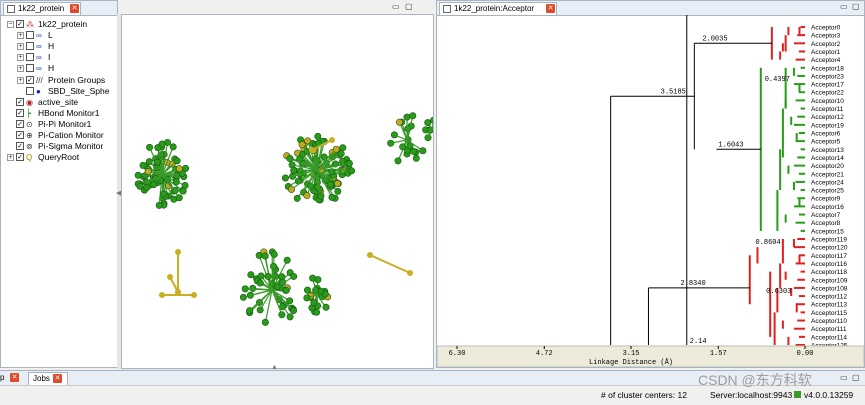  I want to click on tree-item: ✓⊚Pi-Sigma Monitor, so click(63, 146).